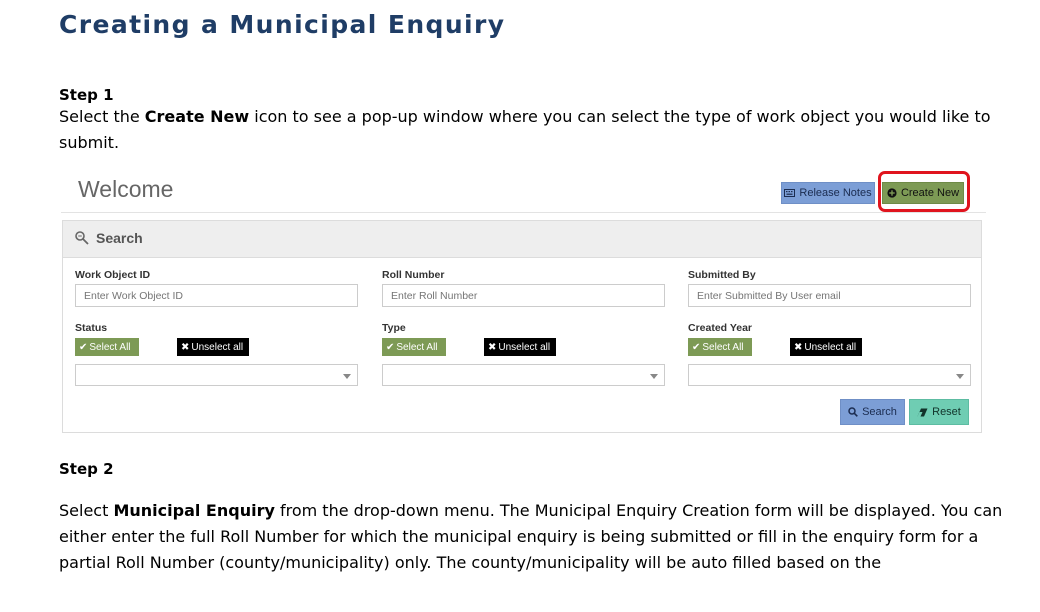 Image resolution: width=1040 pixels, height=612 pixels. What do you see at coordinates (126, 189) in the screenshot?
I see `welcome-heading: Welcome` at bounding box center [126, 189].